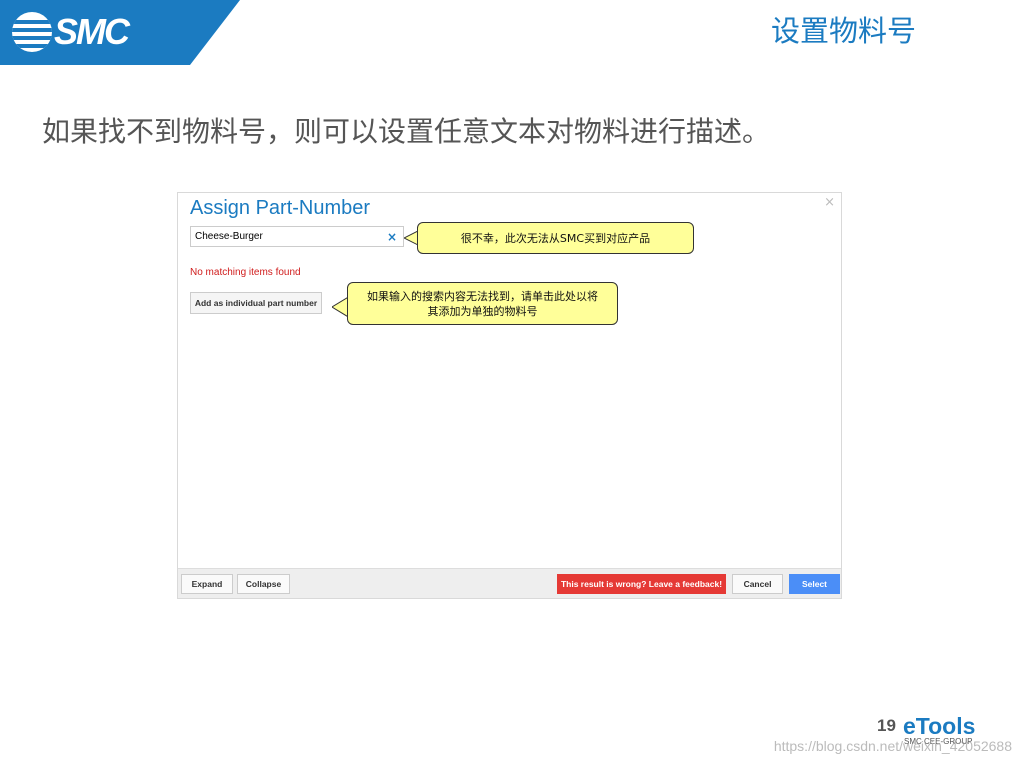 This screenshot has height=765, width=1022. I want to click on search-input, so click(288, 236).